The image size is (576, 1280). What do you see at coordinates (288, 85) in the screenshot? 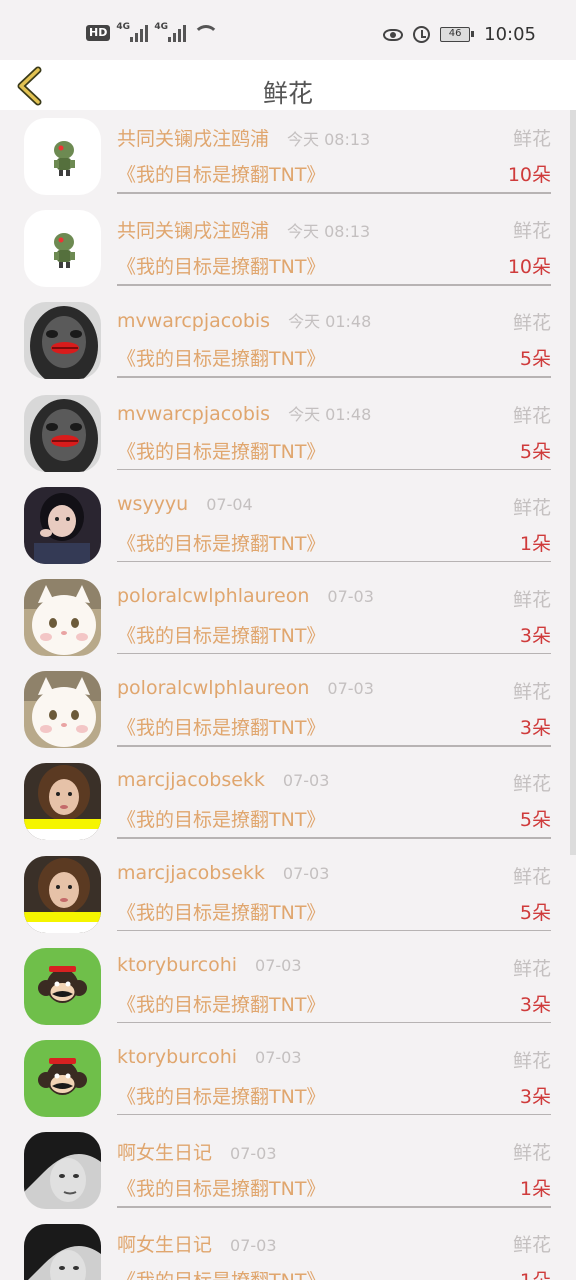
I see `nav-bar: 鲜花` at bounding box center [288, 85].